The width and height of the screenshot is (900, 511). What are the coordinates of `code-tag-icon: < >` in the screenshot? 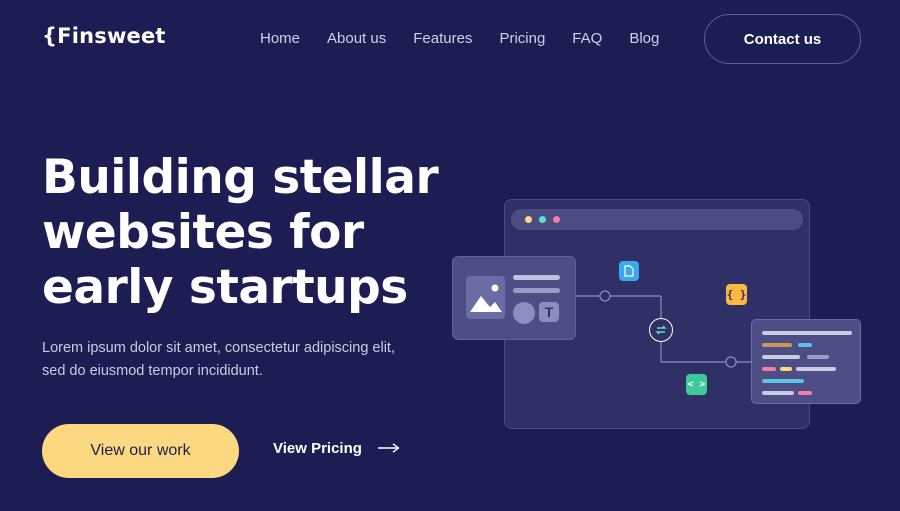 It's located at (696, 384).